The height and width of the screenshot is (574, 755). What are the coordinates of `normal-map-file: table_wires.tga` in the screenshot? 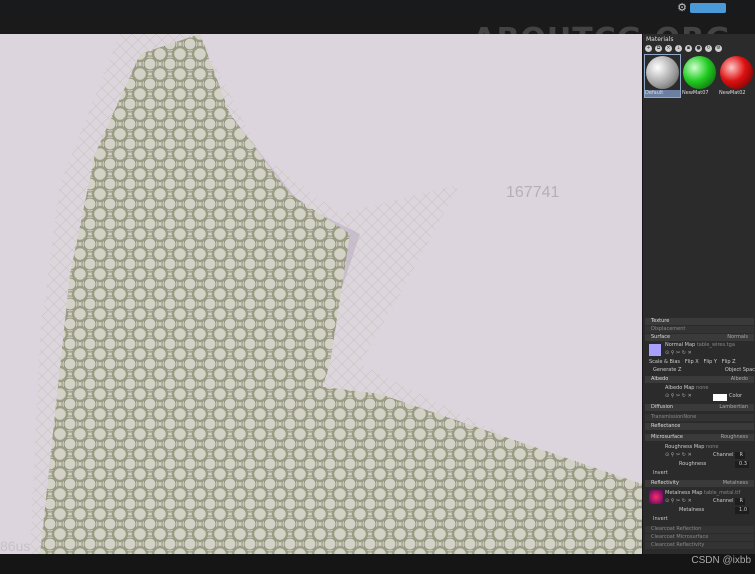 It's located at (715, 345).